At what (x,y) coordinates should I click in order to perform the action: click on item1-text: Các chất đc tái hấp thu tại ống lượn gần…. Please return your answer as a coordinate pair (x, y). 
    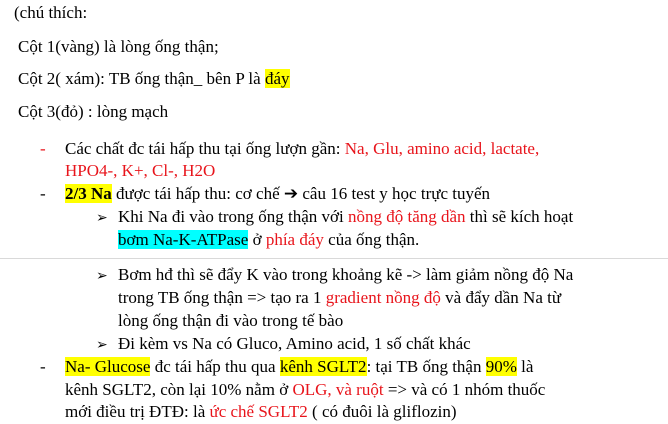
    Looking at the image, I should click on (205, 148).